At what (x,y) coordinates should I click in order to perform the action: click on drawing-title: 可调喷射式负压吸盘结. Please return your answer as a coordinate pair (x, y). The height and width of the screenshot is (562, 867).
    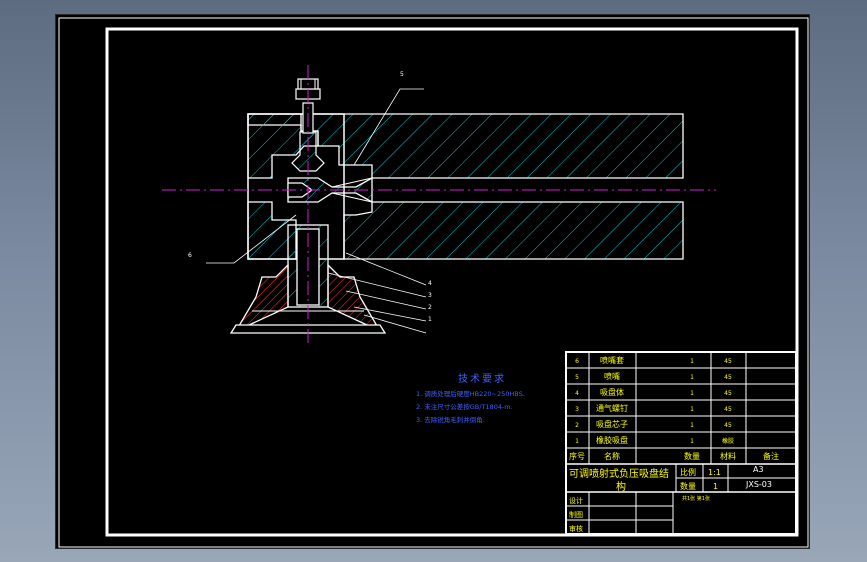
    Looking at the image, I should click on (619, 473).